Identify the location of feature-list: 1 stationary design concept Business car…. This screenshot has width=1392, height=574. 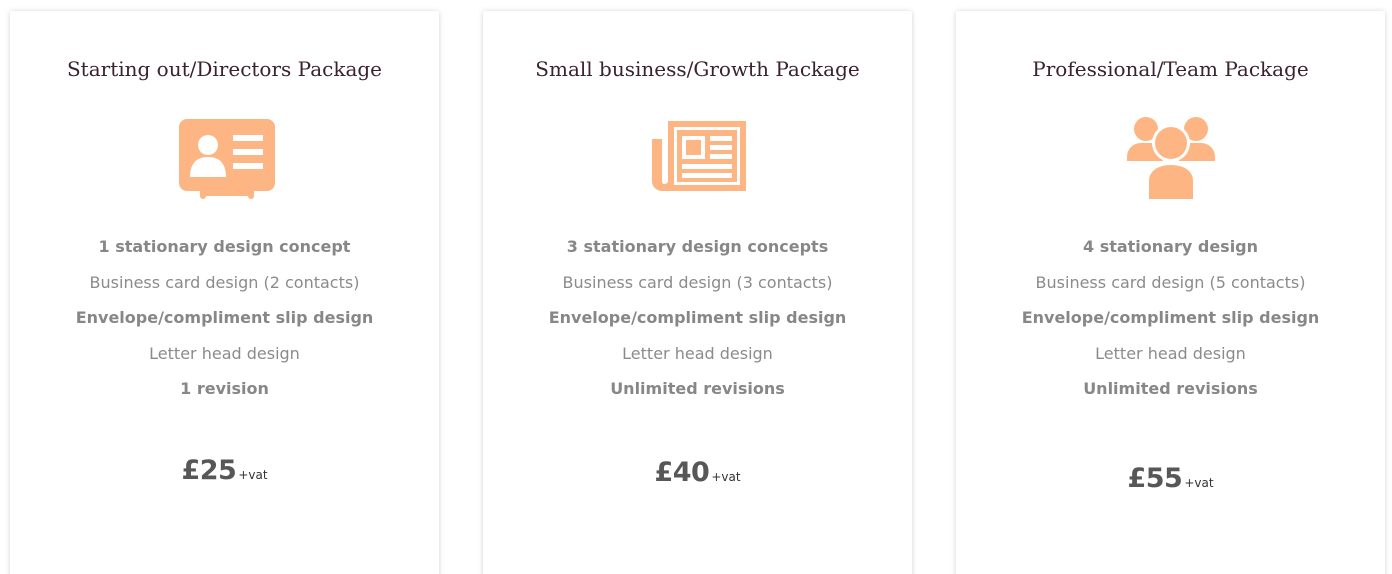
(224, 318).